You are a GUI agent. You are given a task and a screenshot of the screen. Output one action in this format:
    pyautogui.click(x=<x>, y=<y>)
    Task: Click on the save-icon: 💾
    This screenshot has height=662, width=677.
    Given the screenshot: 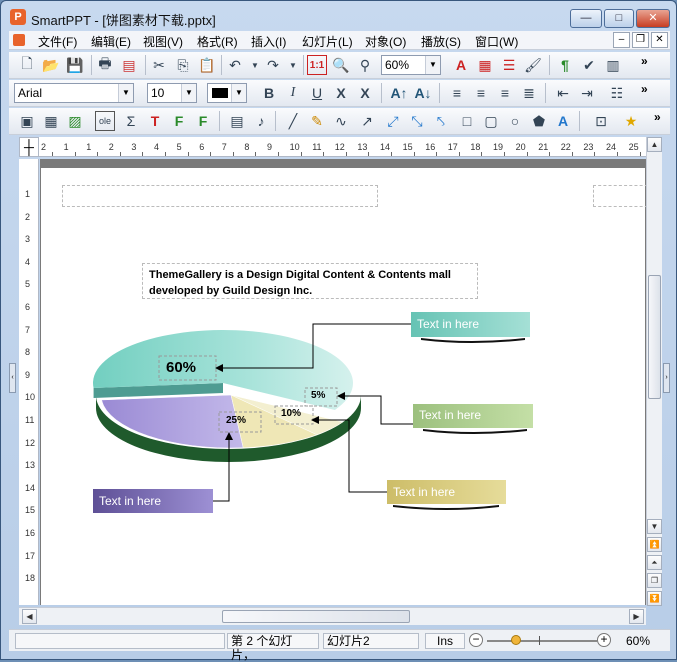 What is the action you would take?
    pyautogui.click(x=75, y=65)
    